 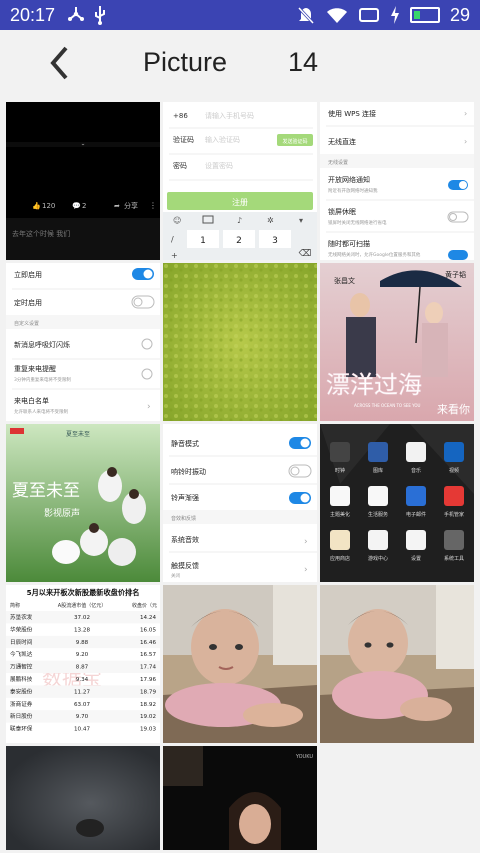 I want to click on svg-text: 输入验证码, so click(x=222, y=139).